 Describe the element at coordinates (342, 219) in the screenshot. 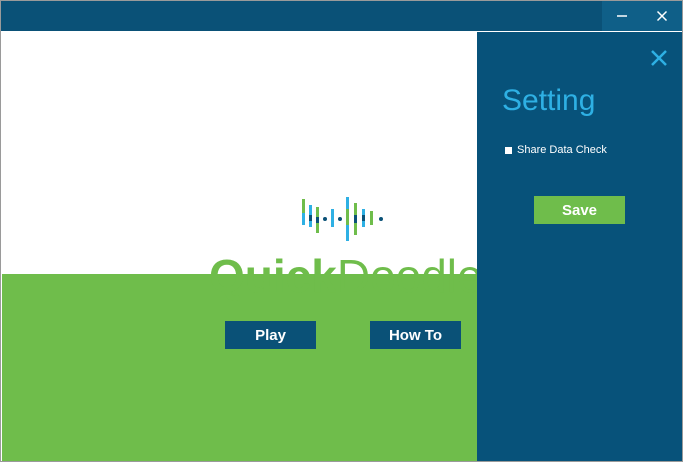

I see `sound-wave-logo-icon` at that location.